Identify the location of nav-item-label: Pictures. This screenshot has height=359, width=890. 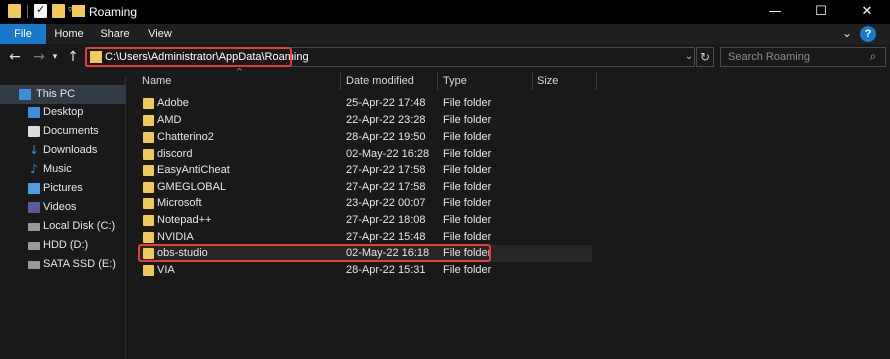
(63, 188).